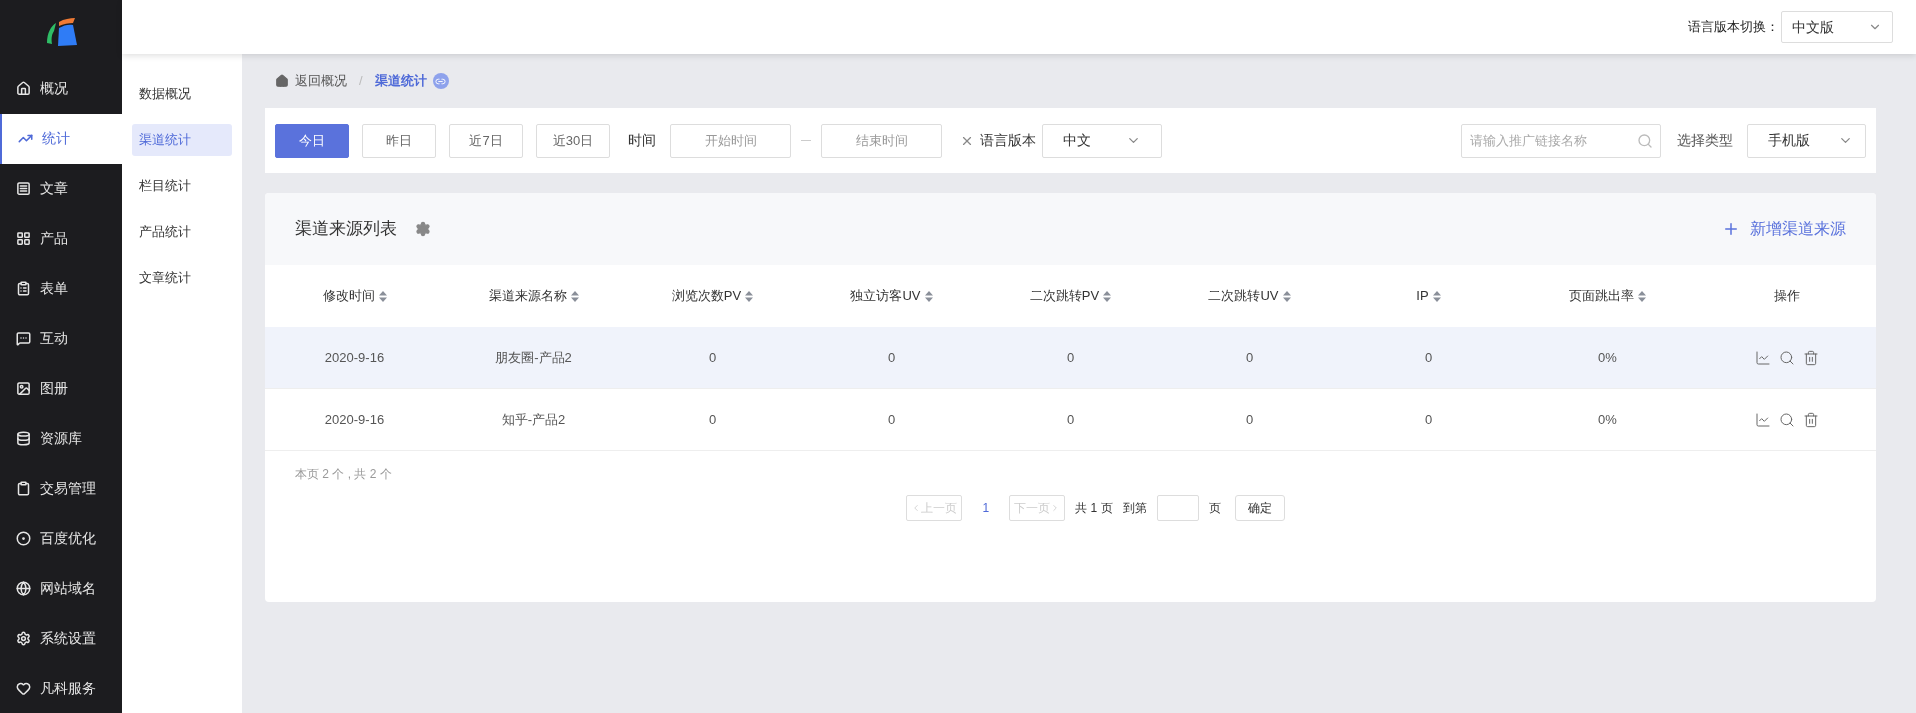 The height and width of the screenshot is (713, 1916). What do you see at coordinates (23, 488) in the screenshot?
I see `clipboard-icon` at bounding box center [23, 488].